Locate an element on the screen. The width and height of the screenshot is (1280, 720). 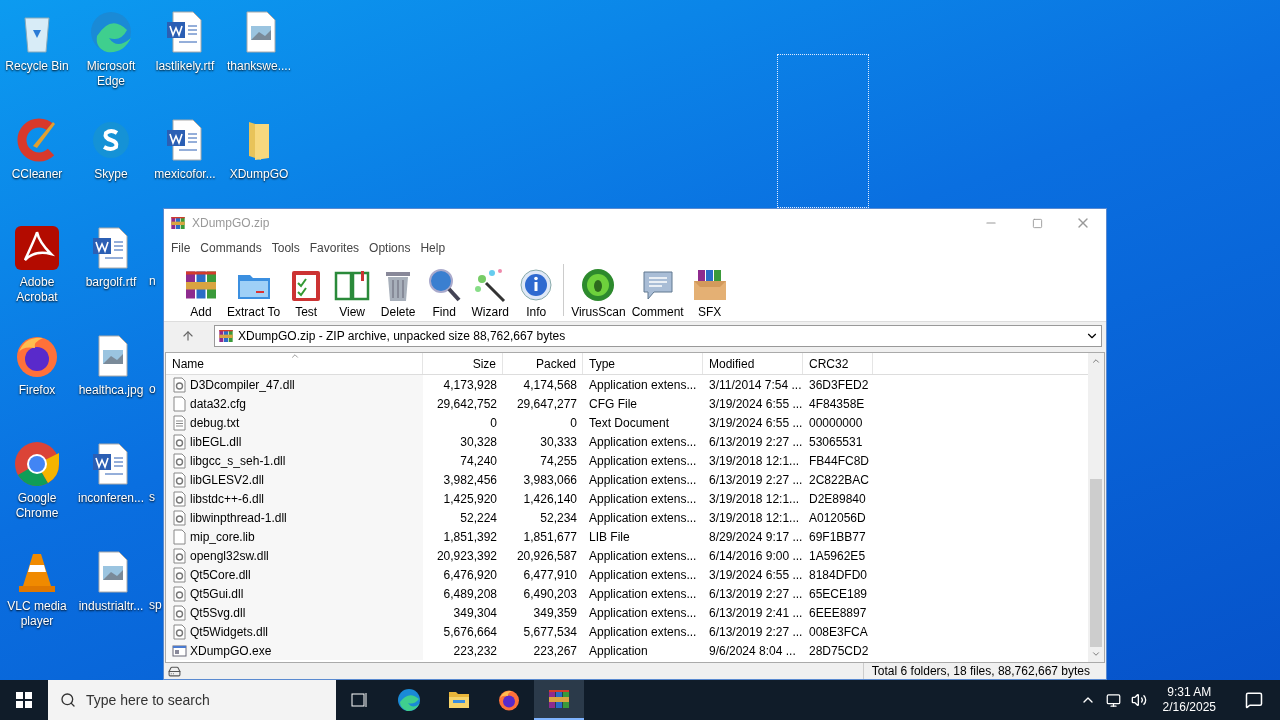
scrollbar is located at coordinates (1096, 507).